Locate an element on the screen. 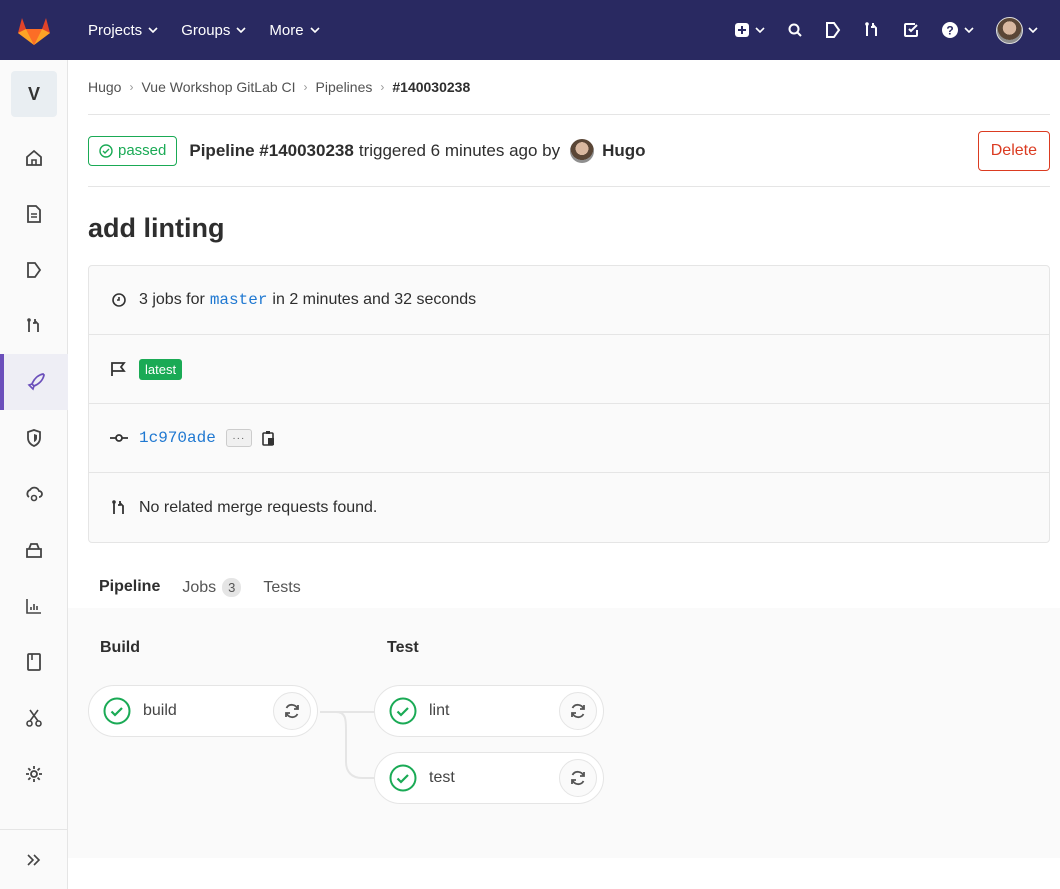 This screenshot has width=1060, height=889. labels-row: latest is located at coordinates (569, 369).